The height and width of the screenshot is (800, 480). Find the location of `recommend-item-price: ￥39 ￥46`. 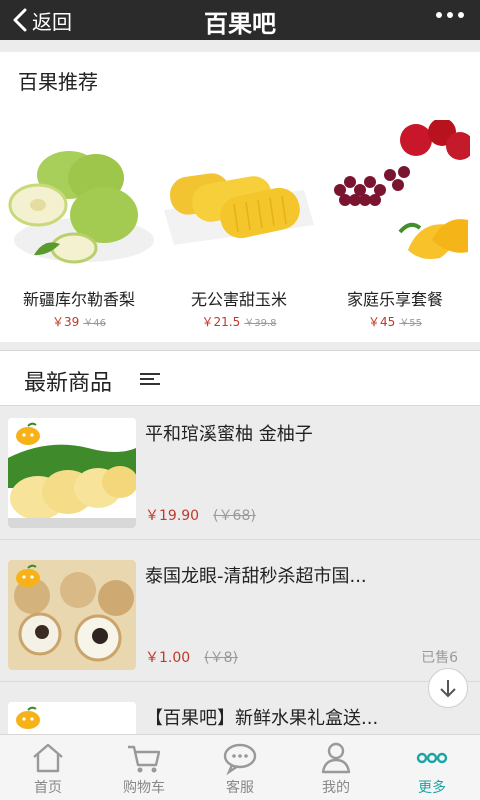

recommend-item-price: ￥39 ￥46 is located at coordinates (79, 321).